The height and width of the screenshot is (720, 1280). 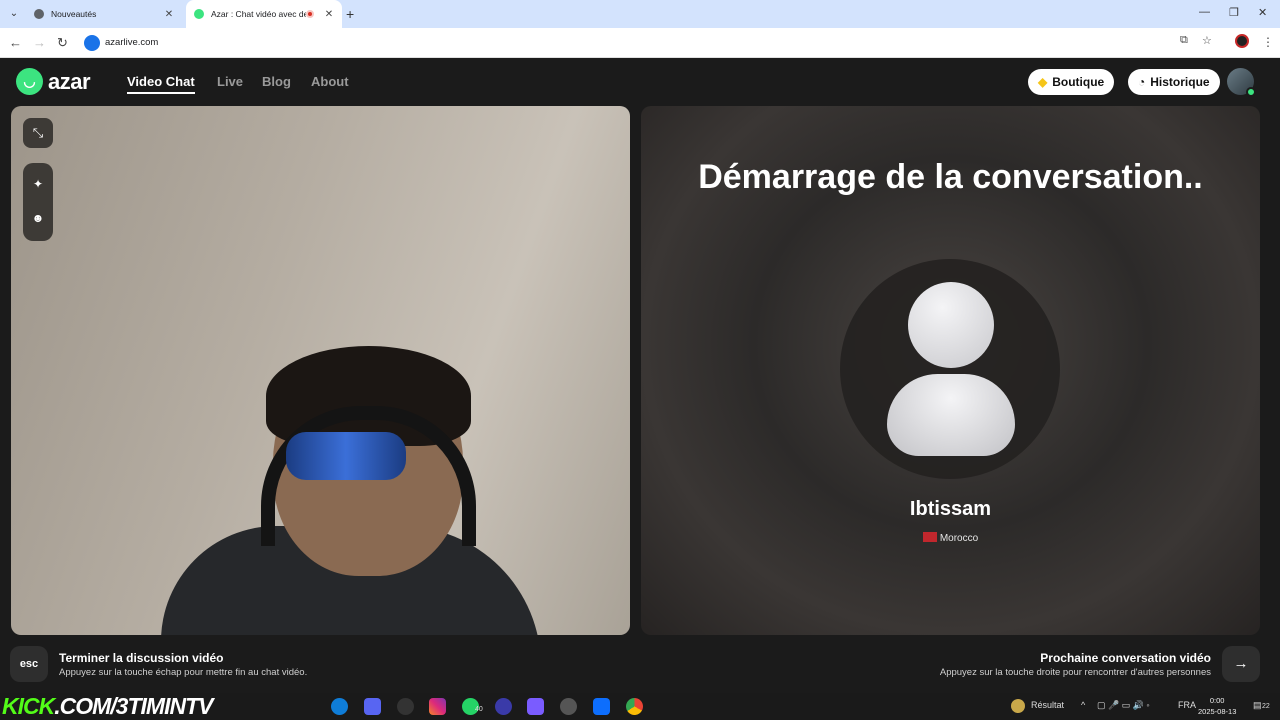 What do you see at coordinates (133, 706) in the screenshot?
I see `overlay-rest: .COM/3TIMINTV` at bounding box center [133, 706].